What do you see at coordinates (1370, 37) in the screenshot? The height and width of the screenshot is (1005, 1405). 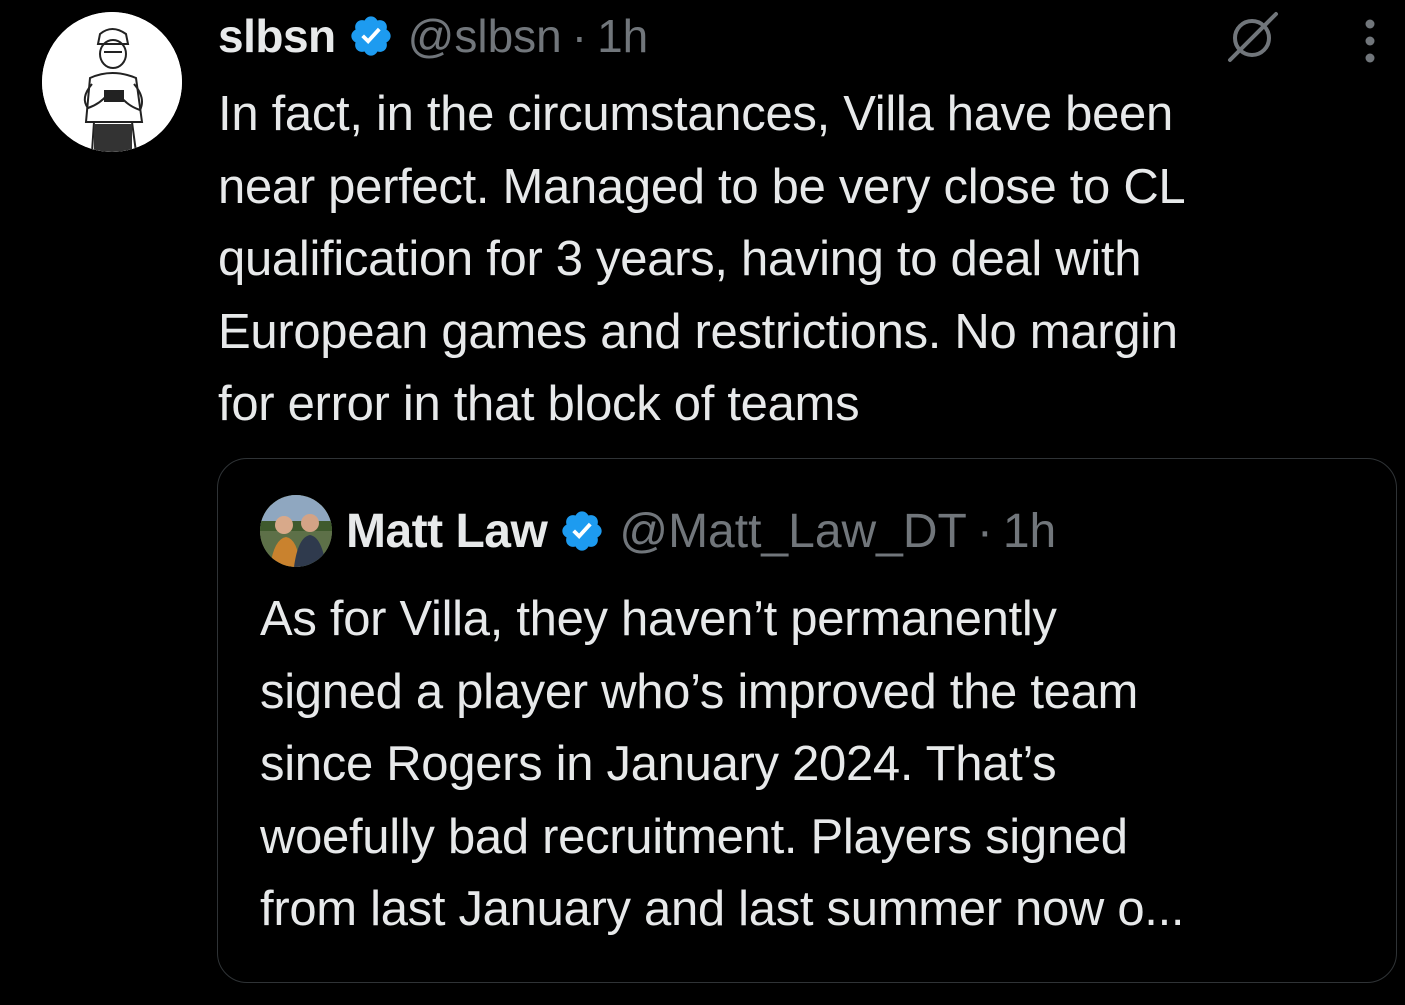 I see `more-options-icon` at bounding box center [1370, 37].